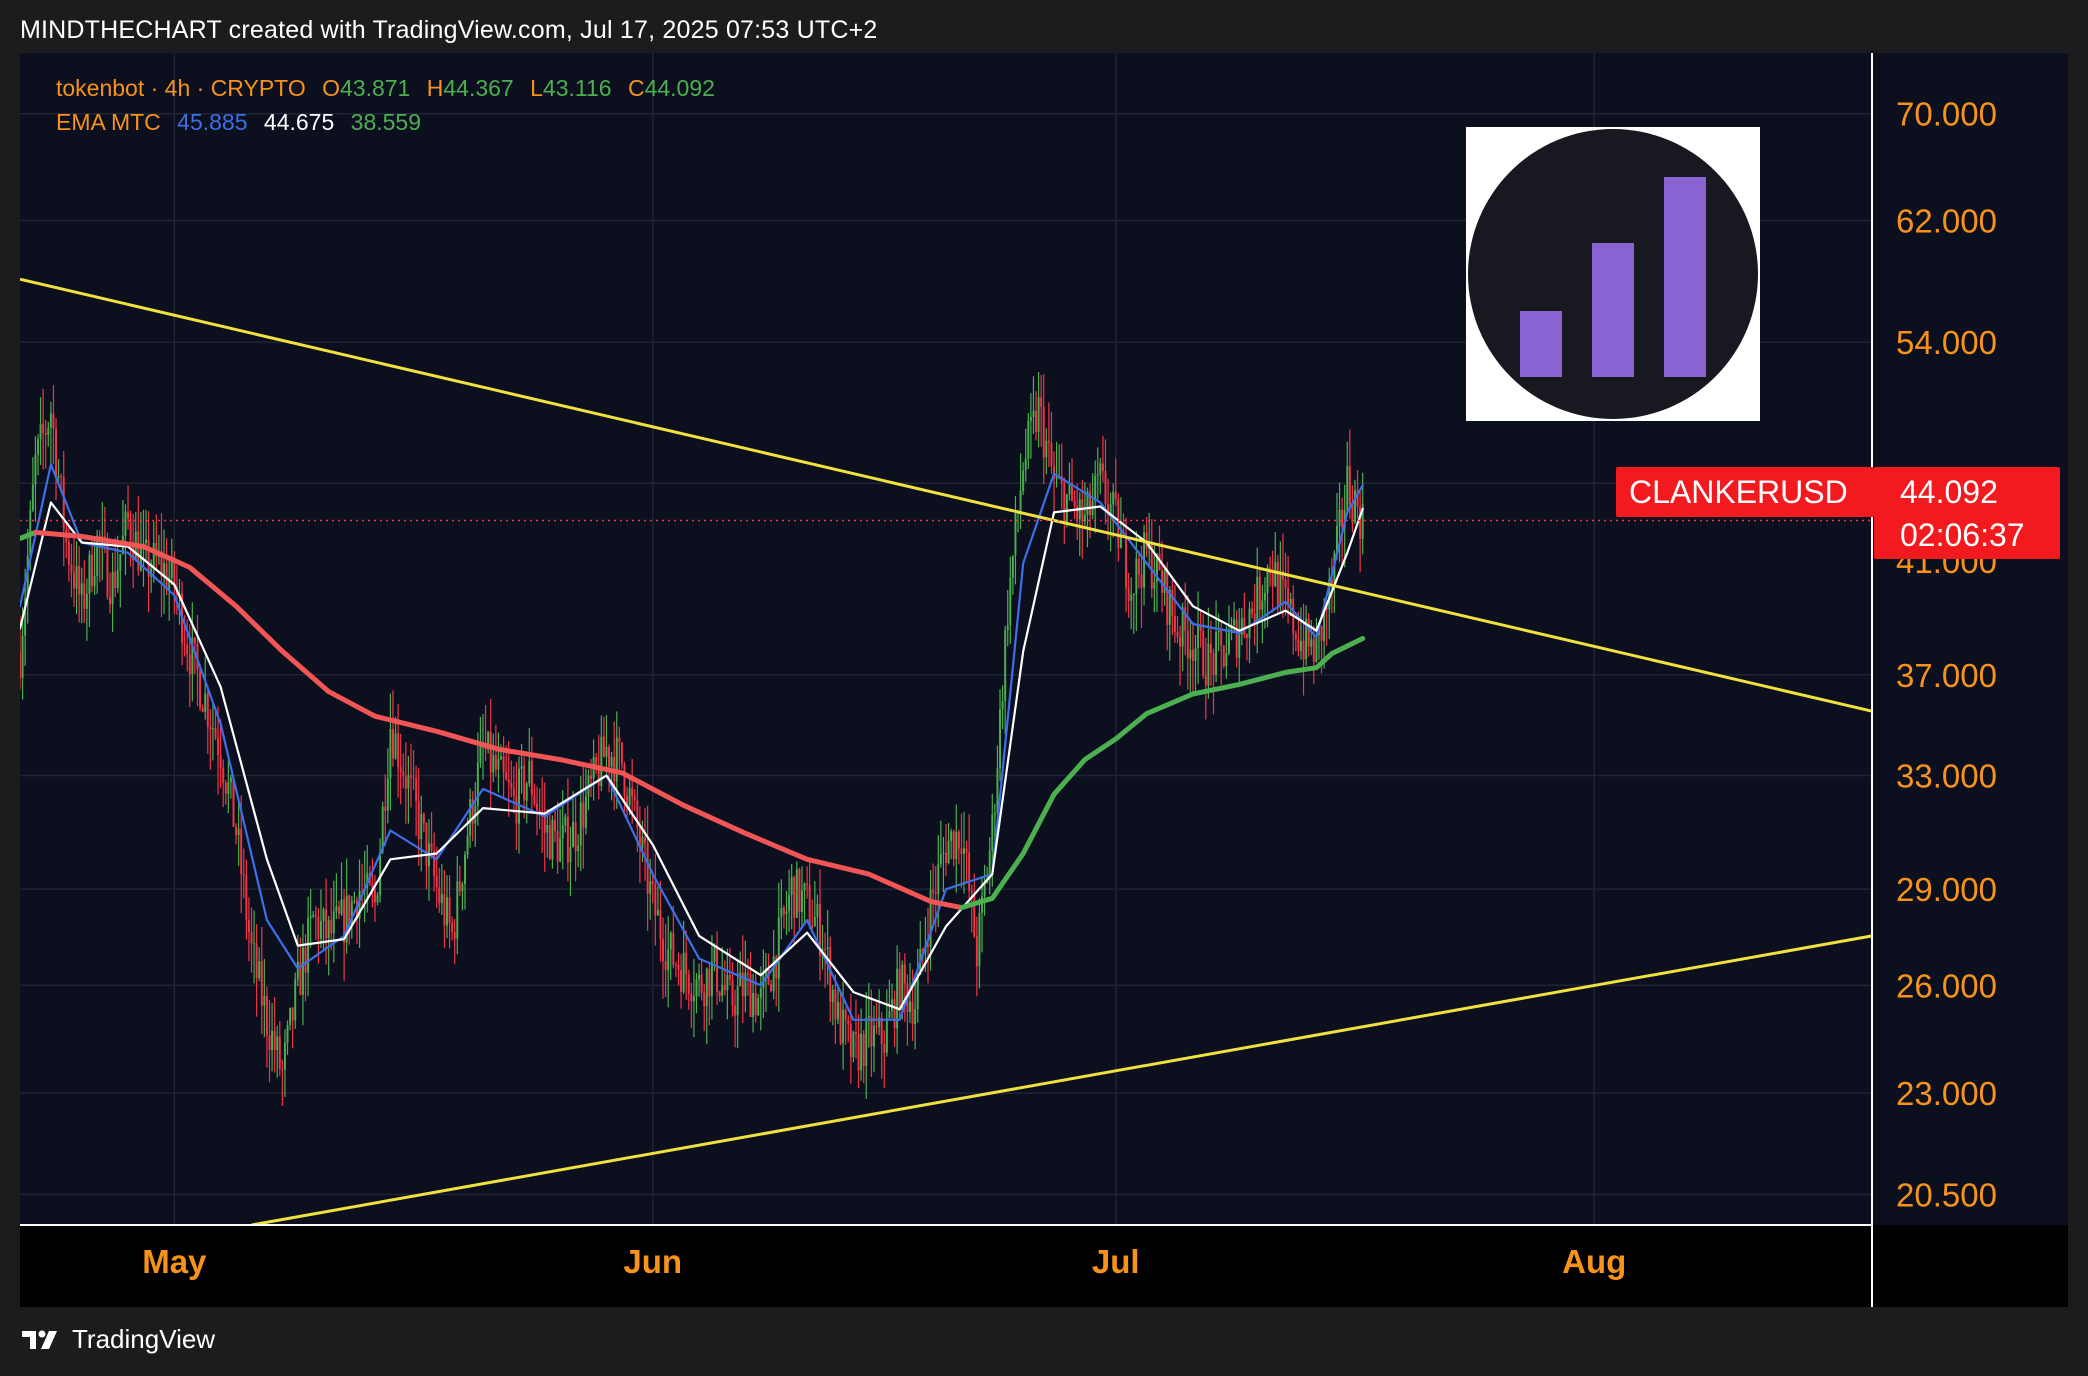 This screenshot has width=2088, height=1376. Describe the element at coordinates (1116, 1261) in the screenshot. I see `x-tick-label: Jul` at that location.